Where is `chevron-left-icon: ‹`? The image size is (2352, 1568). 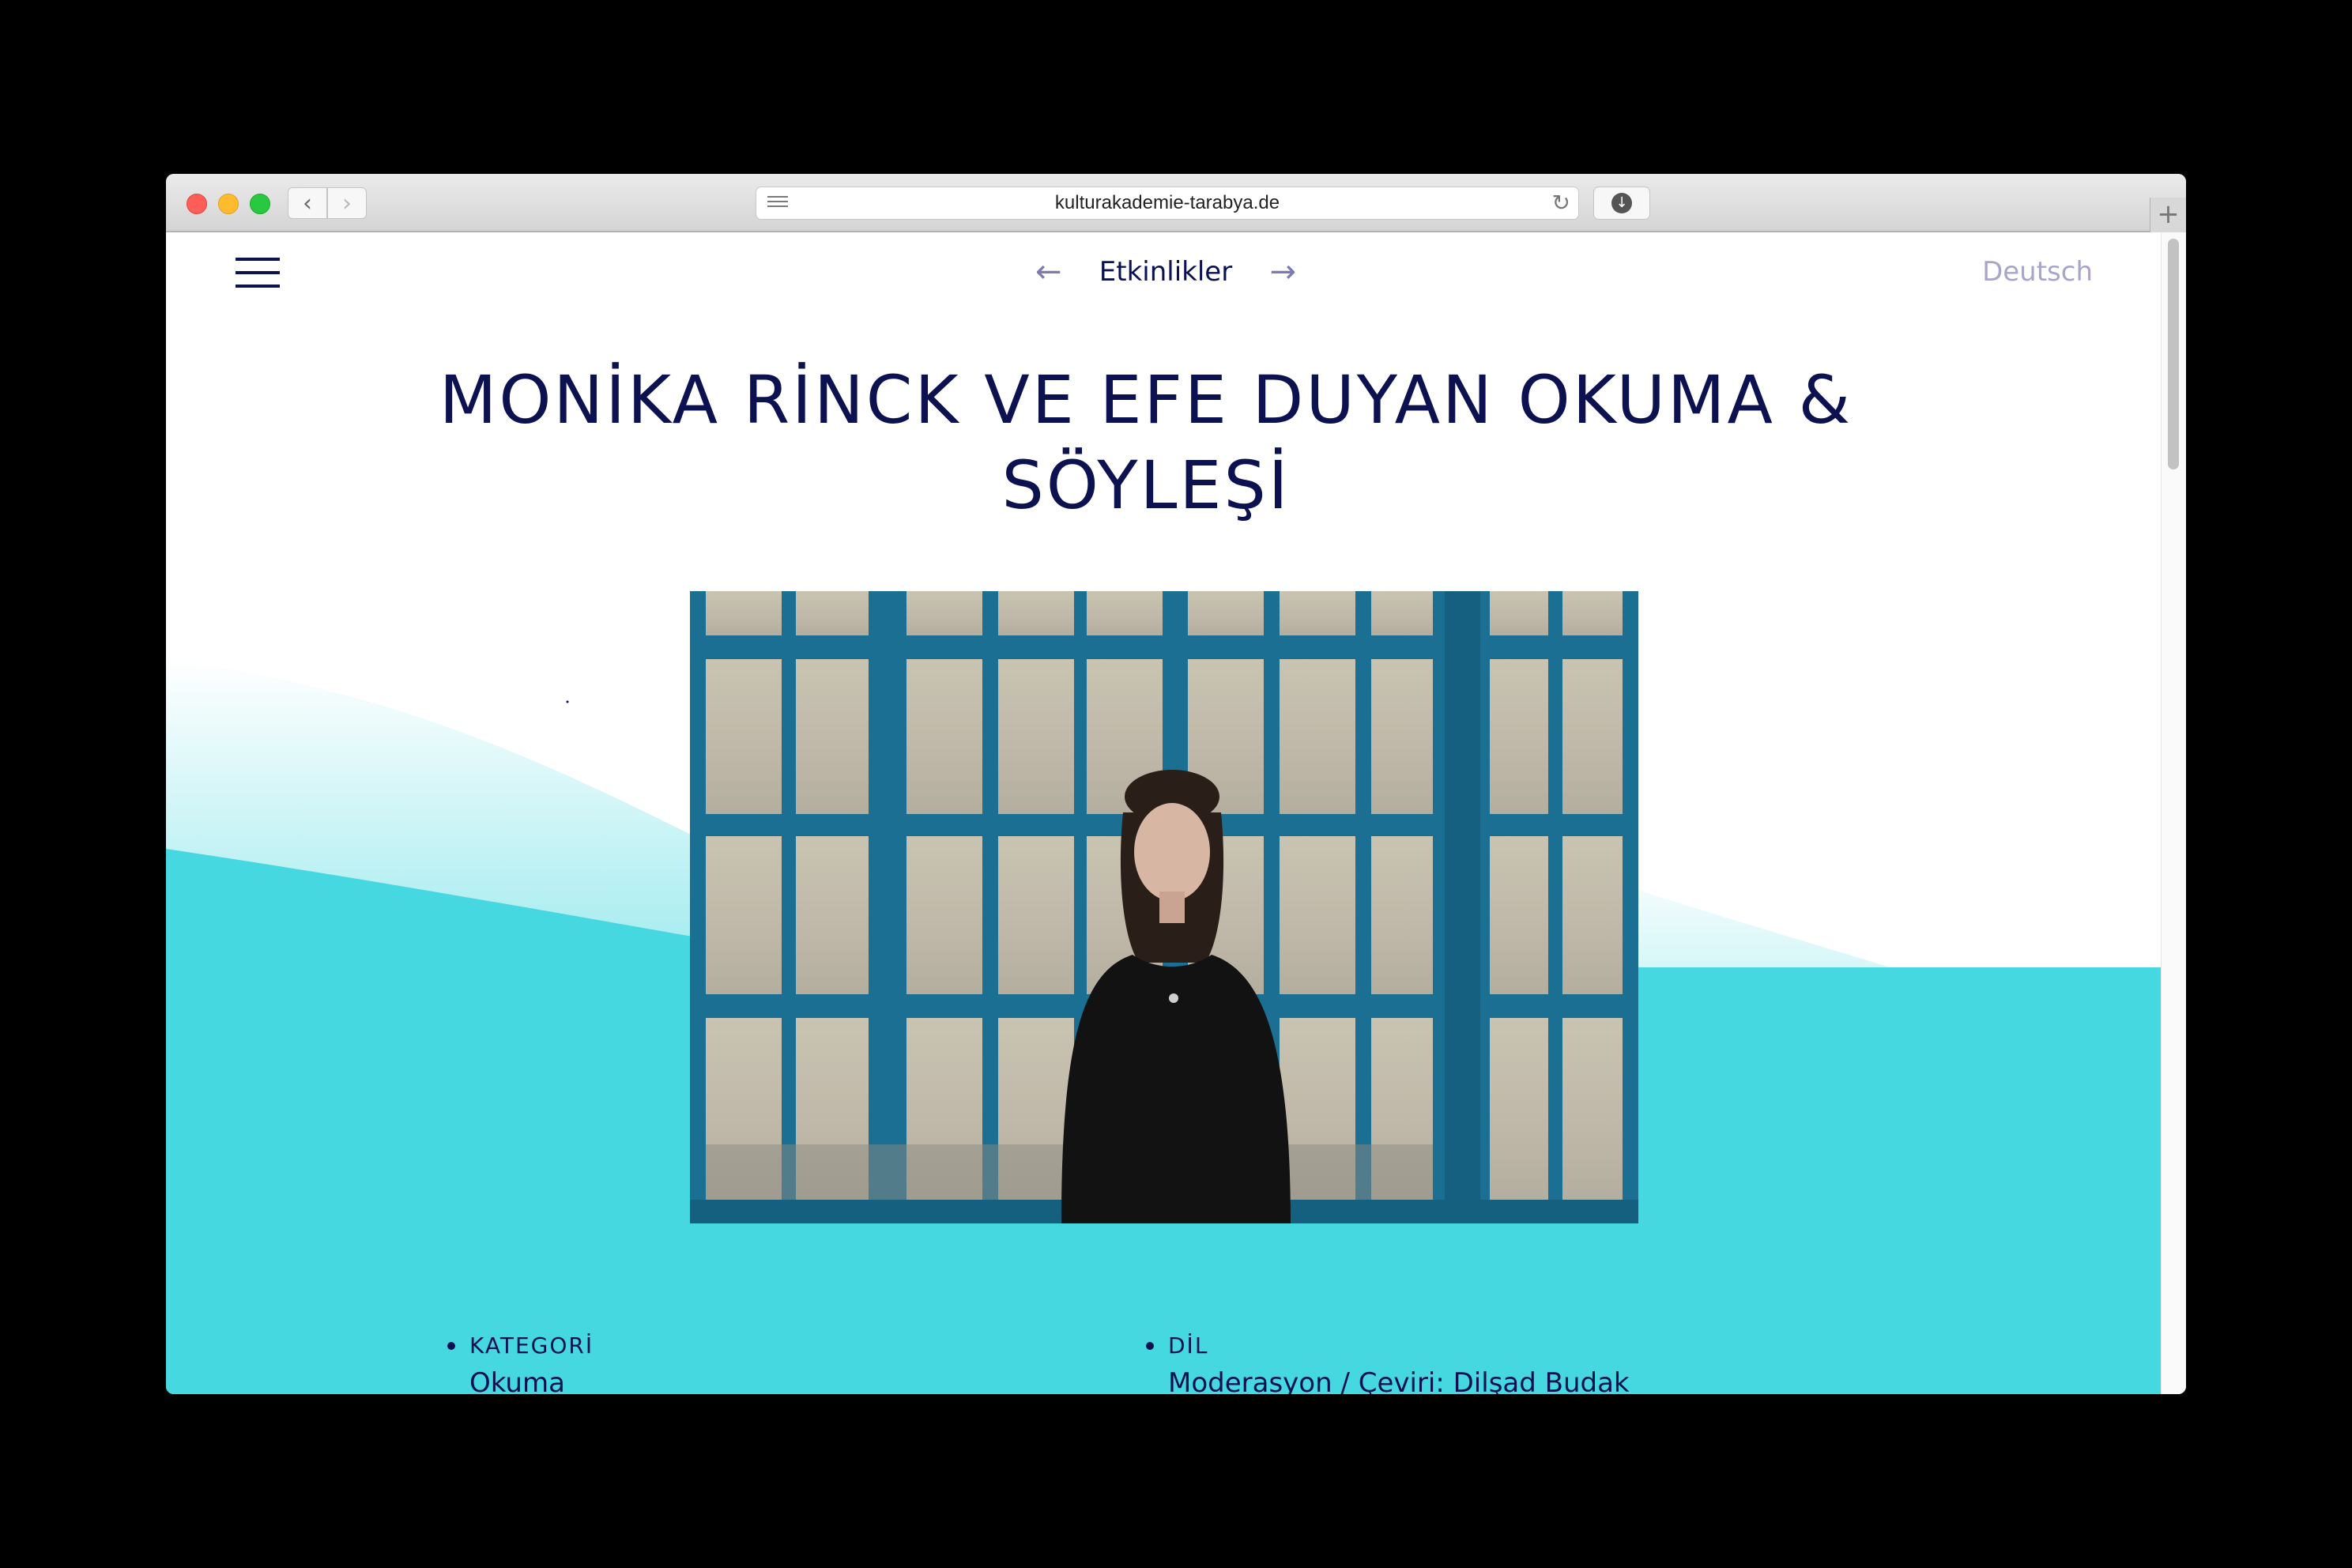 chevron-left-icon: ‹ is located at coordinates (307, 203).